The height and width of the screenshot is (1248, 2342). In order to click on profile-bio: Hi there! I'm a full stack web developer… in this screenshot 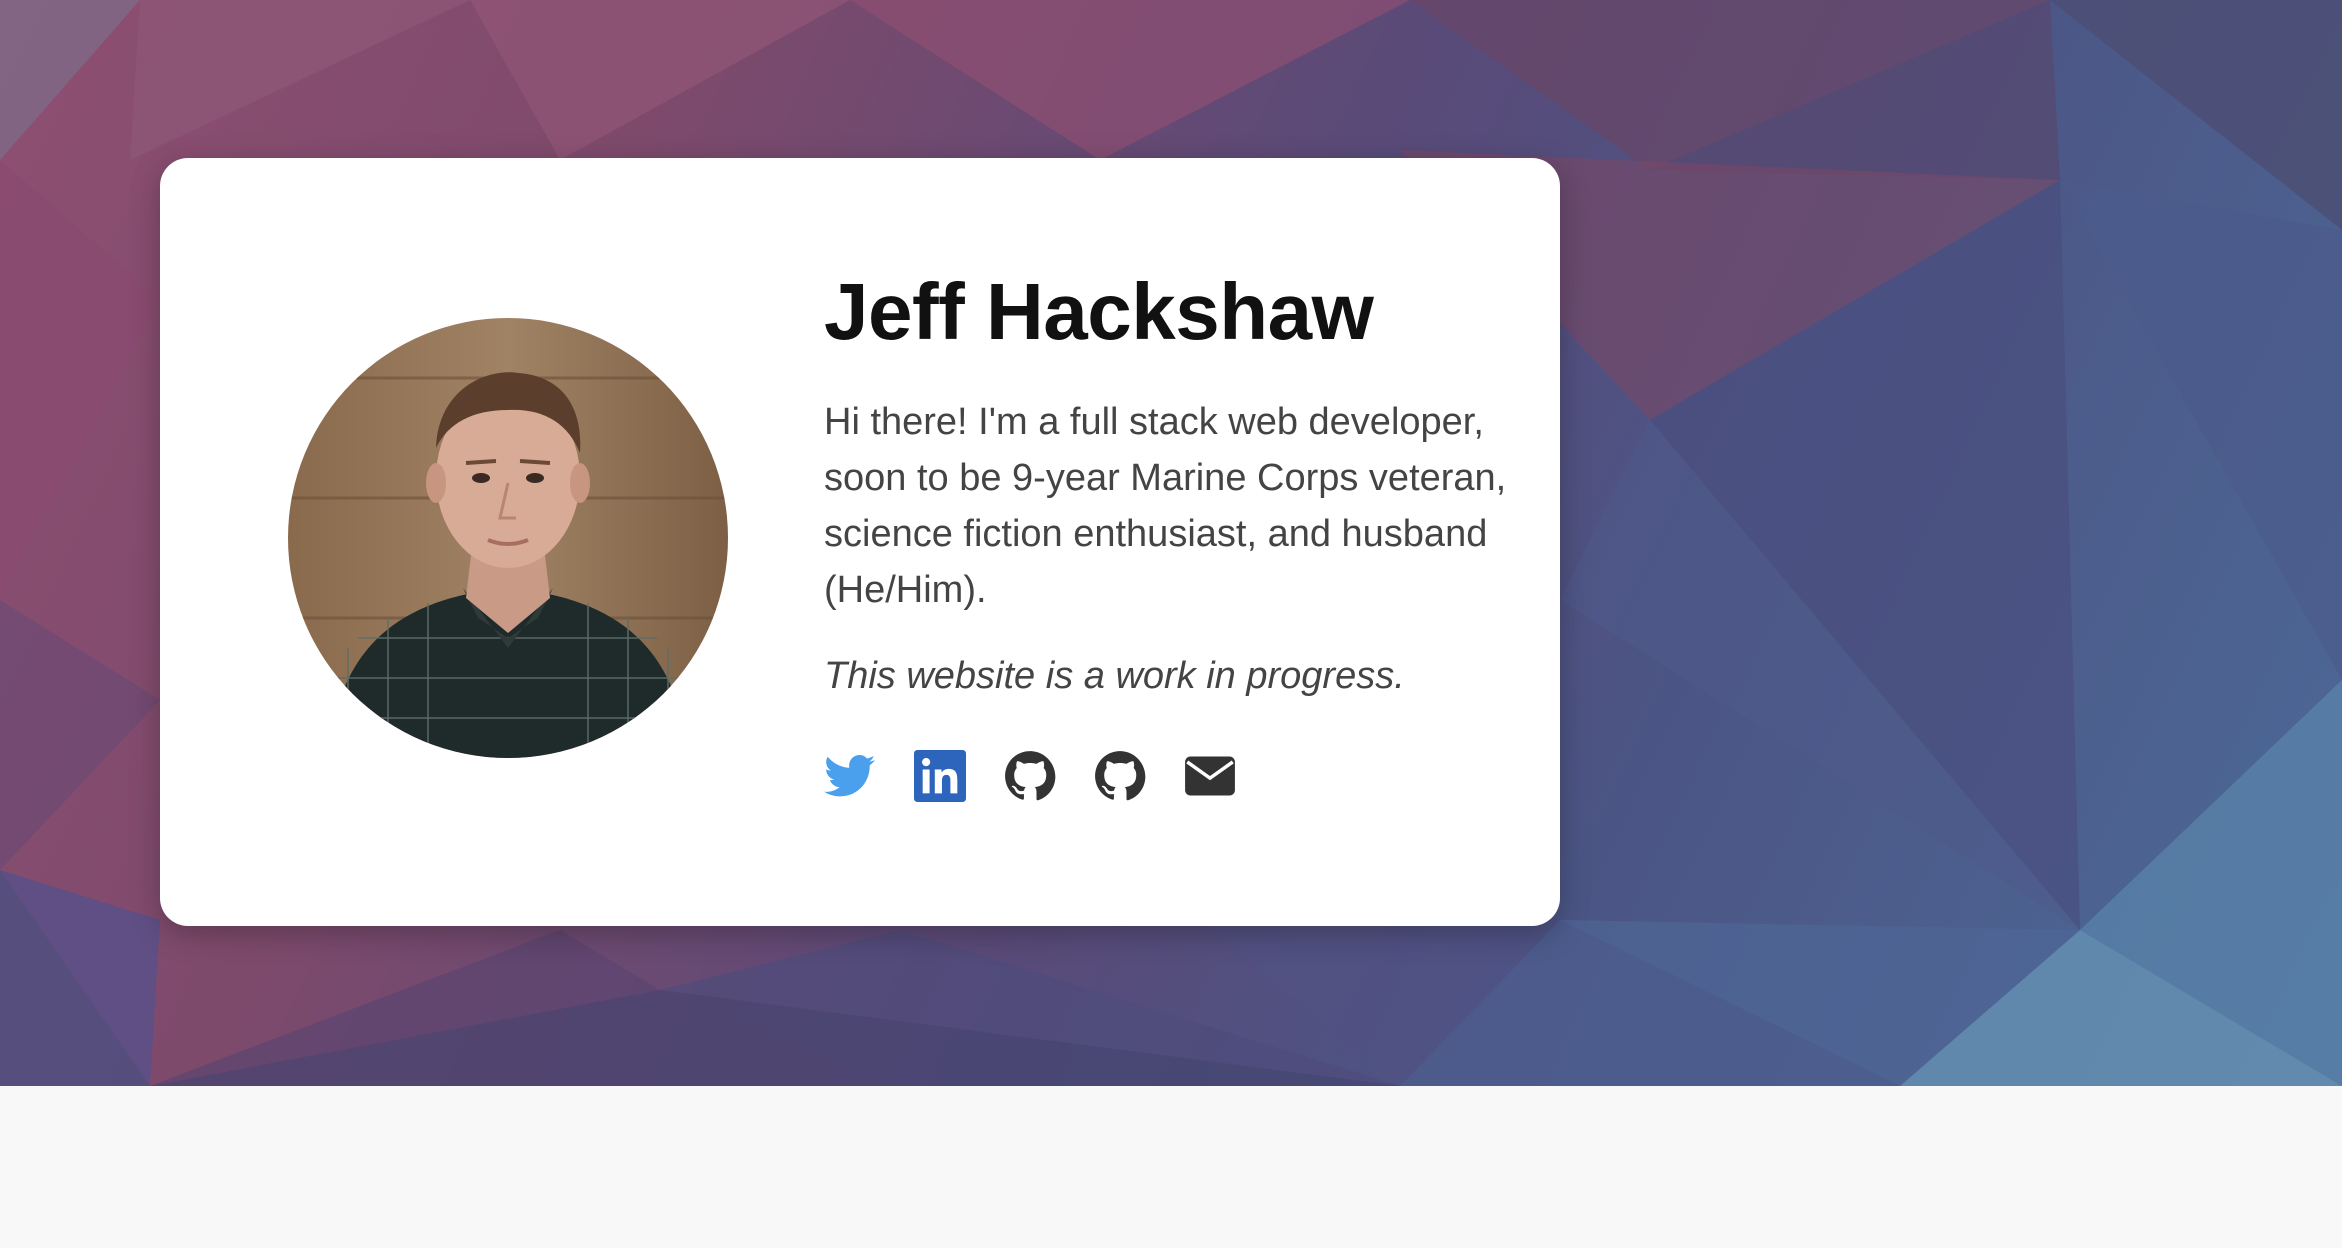, I will do `click(1165, 506)`.